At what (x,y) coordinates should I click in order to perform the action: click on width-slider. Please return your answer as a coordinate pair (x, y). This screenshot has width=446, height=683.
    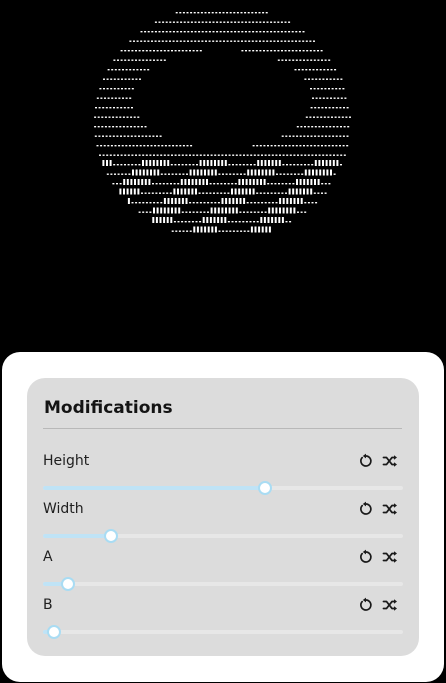
    Looking at the image, I should click on (223, 536).